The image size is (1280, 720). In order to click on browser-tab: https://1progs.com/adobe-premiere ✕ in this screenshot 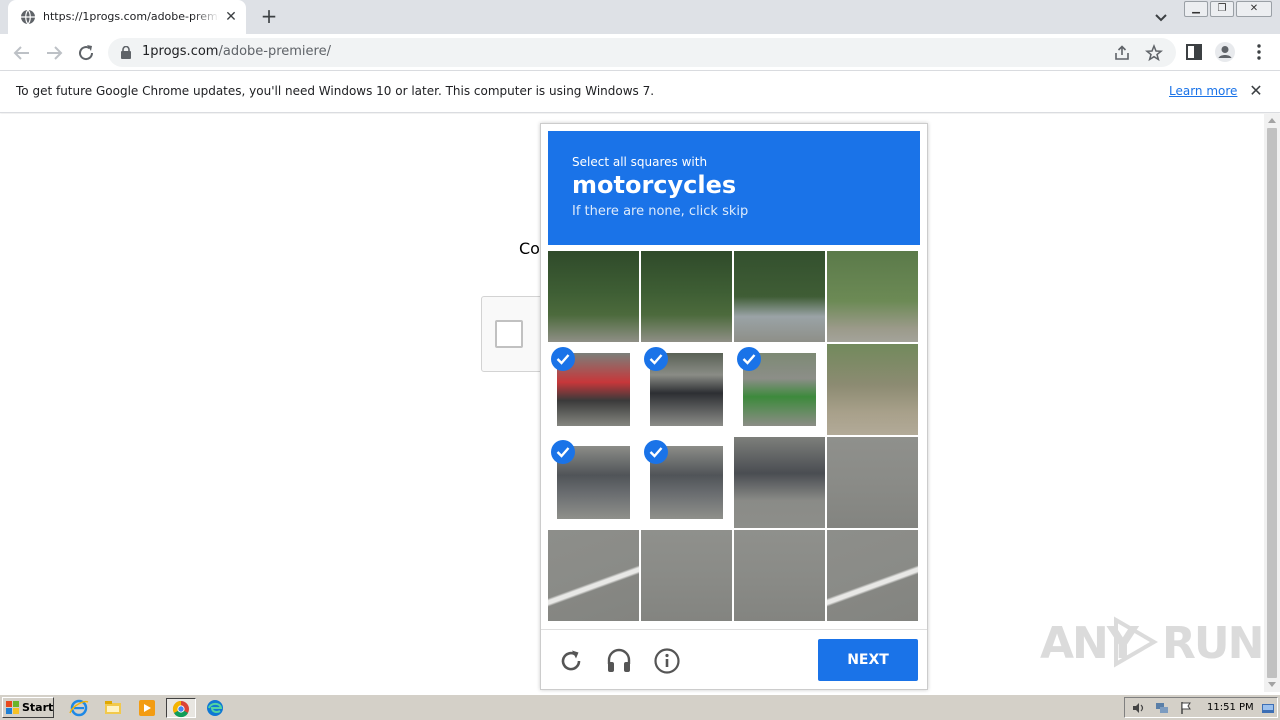, I will do `click(127, 17)`.